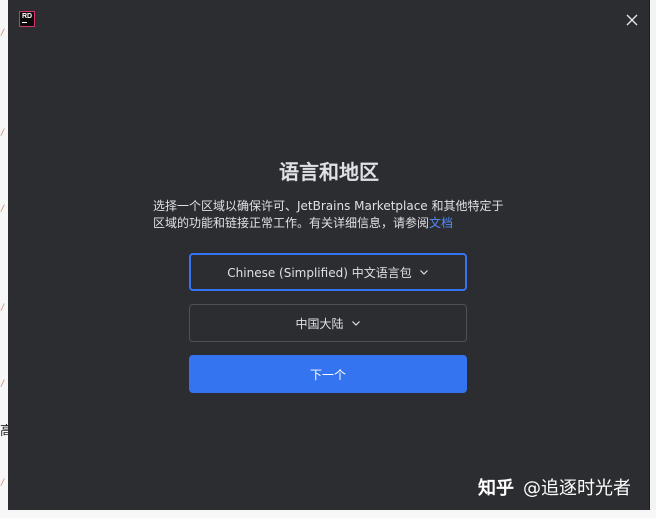 The image size is (656, 518). Describe the element at coordinates (328, 514) in the screenshot. I see `background-bottom-strip` at that location.